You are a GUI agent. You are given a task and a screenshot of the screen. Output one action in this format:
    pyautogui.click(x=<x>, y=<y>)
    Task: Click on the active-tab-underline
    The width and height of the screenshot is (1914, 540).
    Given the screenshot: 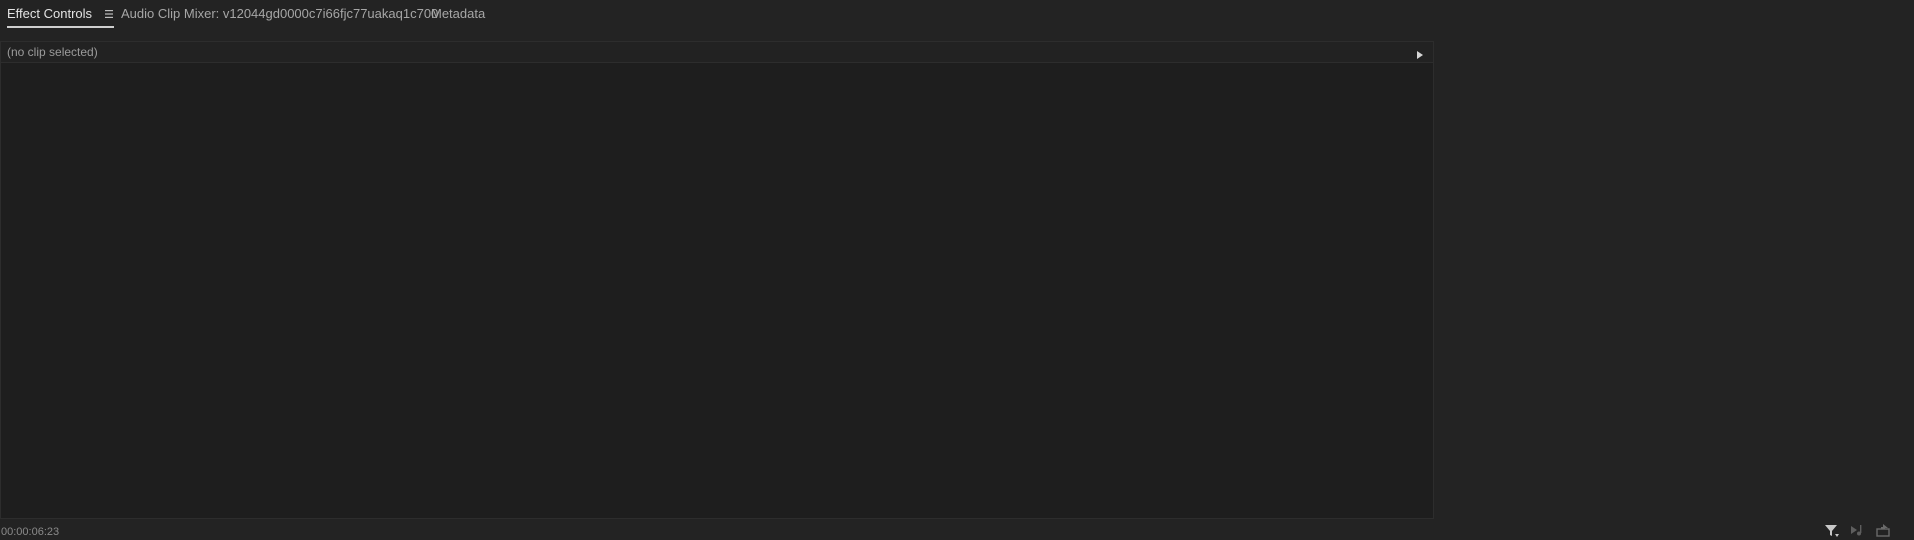 What is the action you would take?
    pyautogui.click(x=60, y=27)
    